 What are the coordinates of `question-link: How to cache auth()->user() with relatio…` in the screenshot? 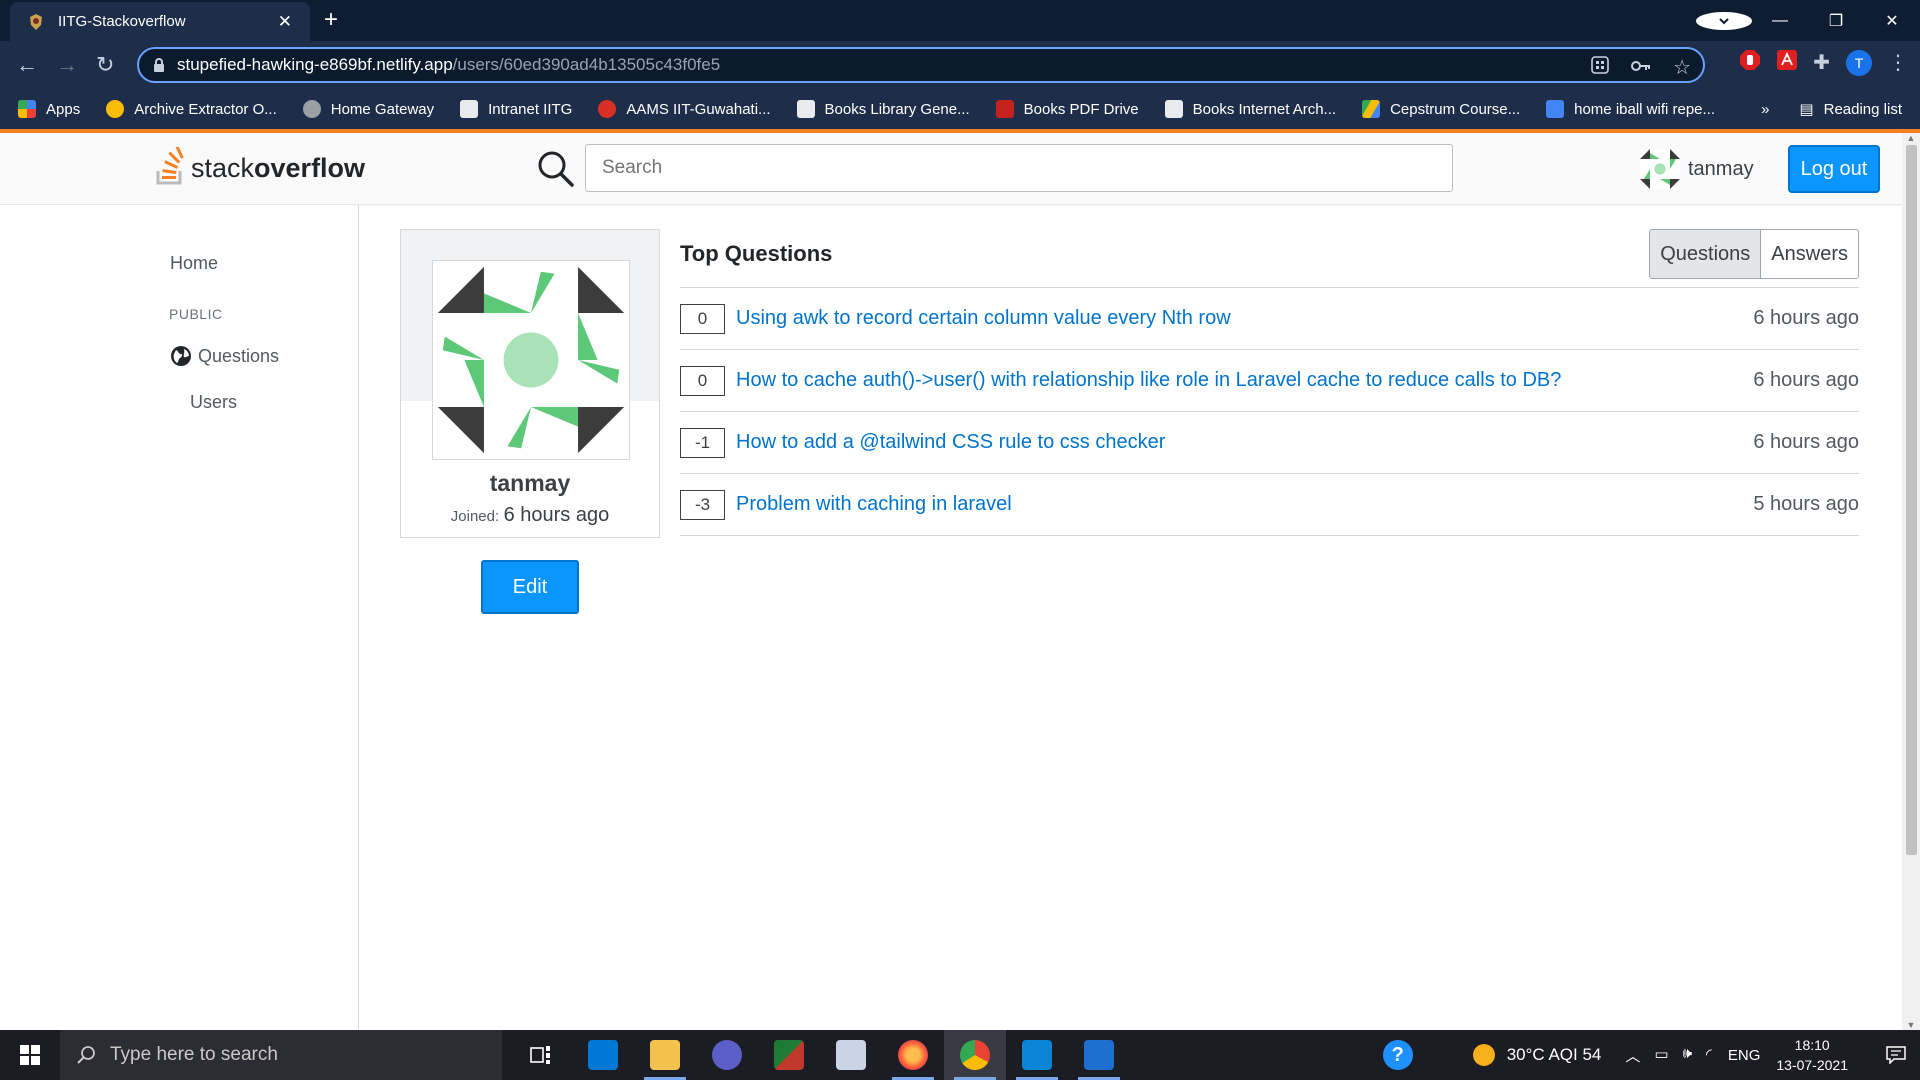 It's located at (1148, 380).